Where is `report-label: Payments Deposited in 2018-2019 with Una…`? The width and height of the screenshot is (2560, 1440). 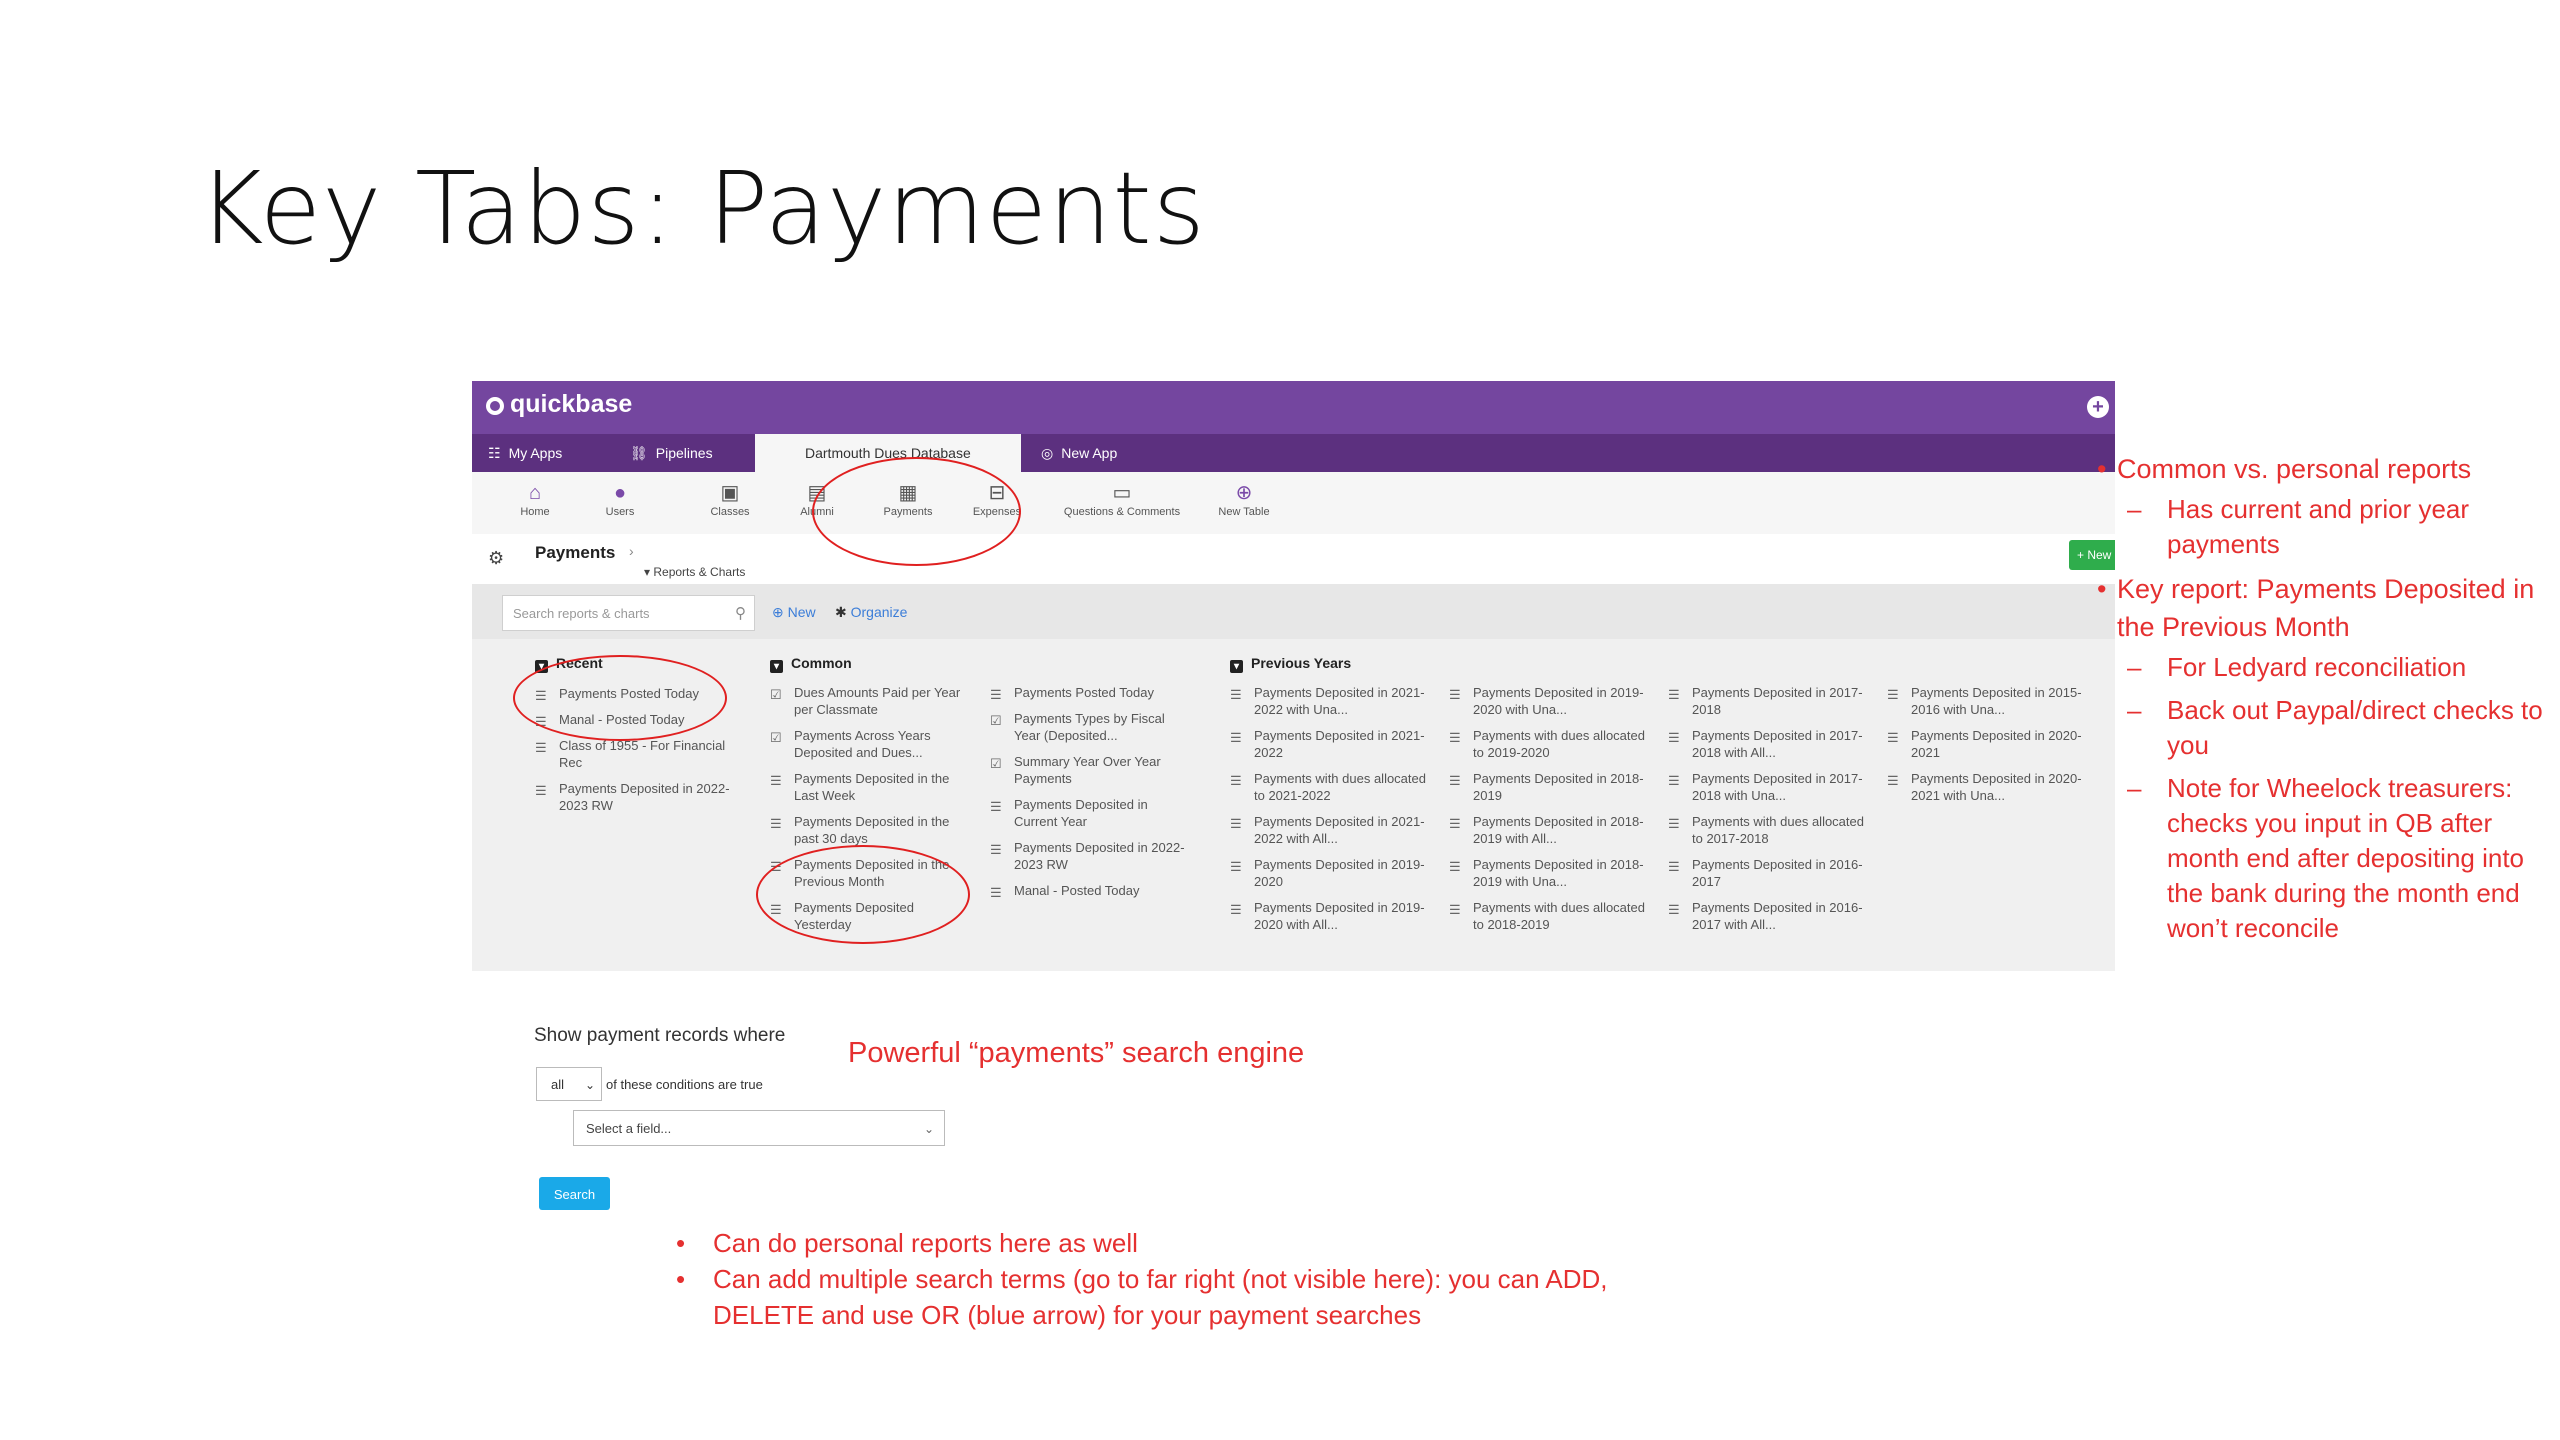
report-label: Payments Deposited in 2018-2019 with Una… is located at coordinates (1558, 873).